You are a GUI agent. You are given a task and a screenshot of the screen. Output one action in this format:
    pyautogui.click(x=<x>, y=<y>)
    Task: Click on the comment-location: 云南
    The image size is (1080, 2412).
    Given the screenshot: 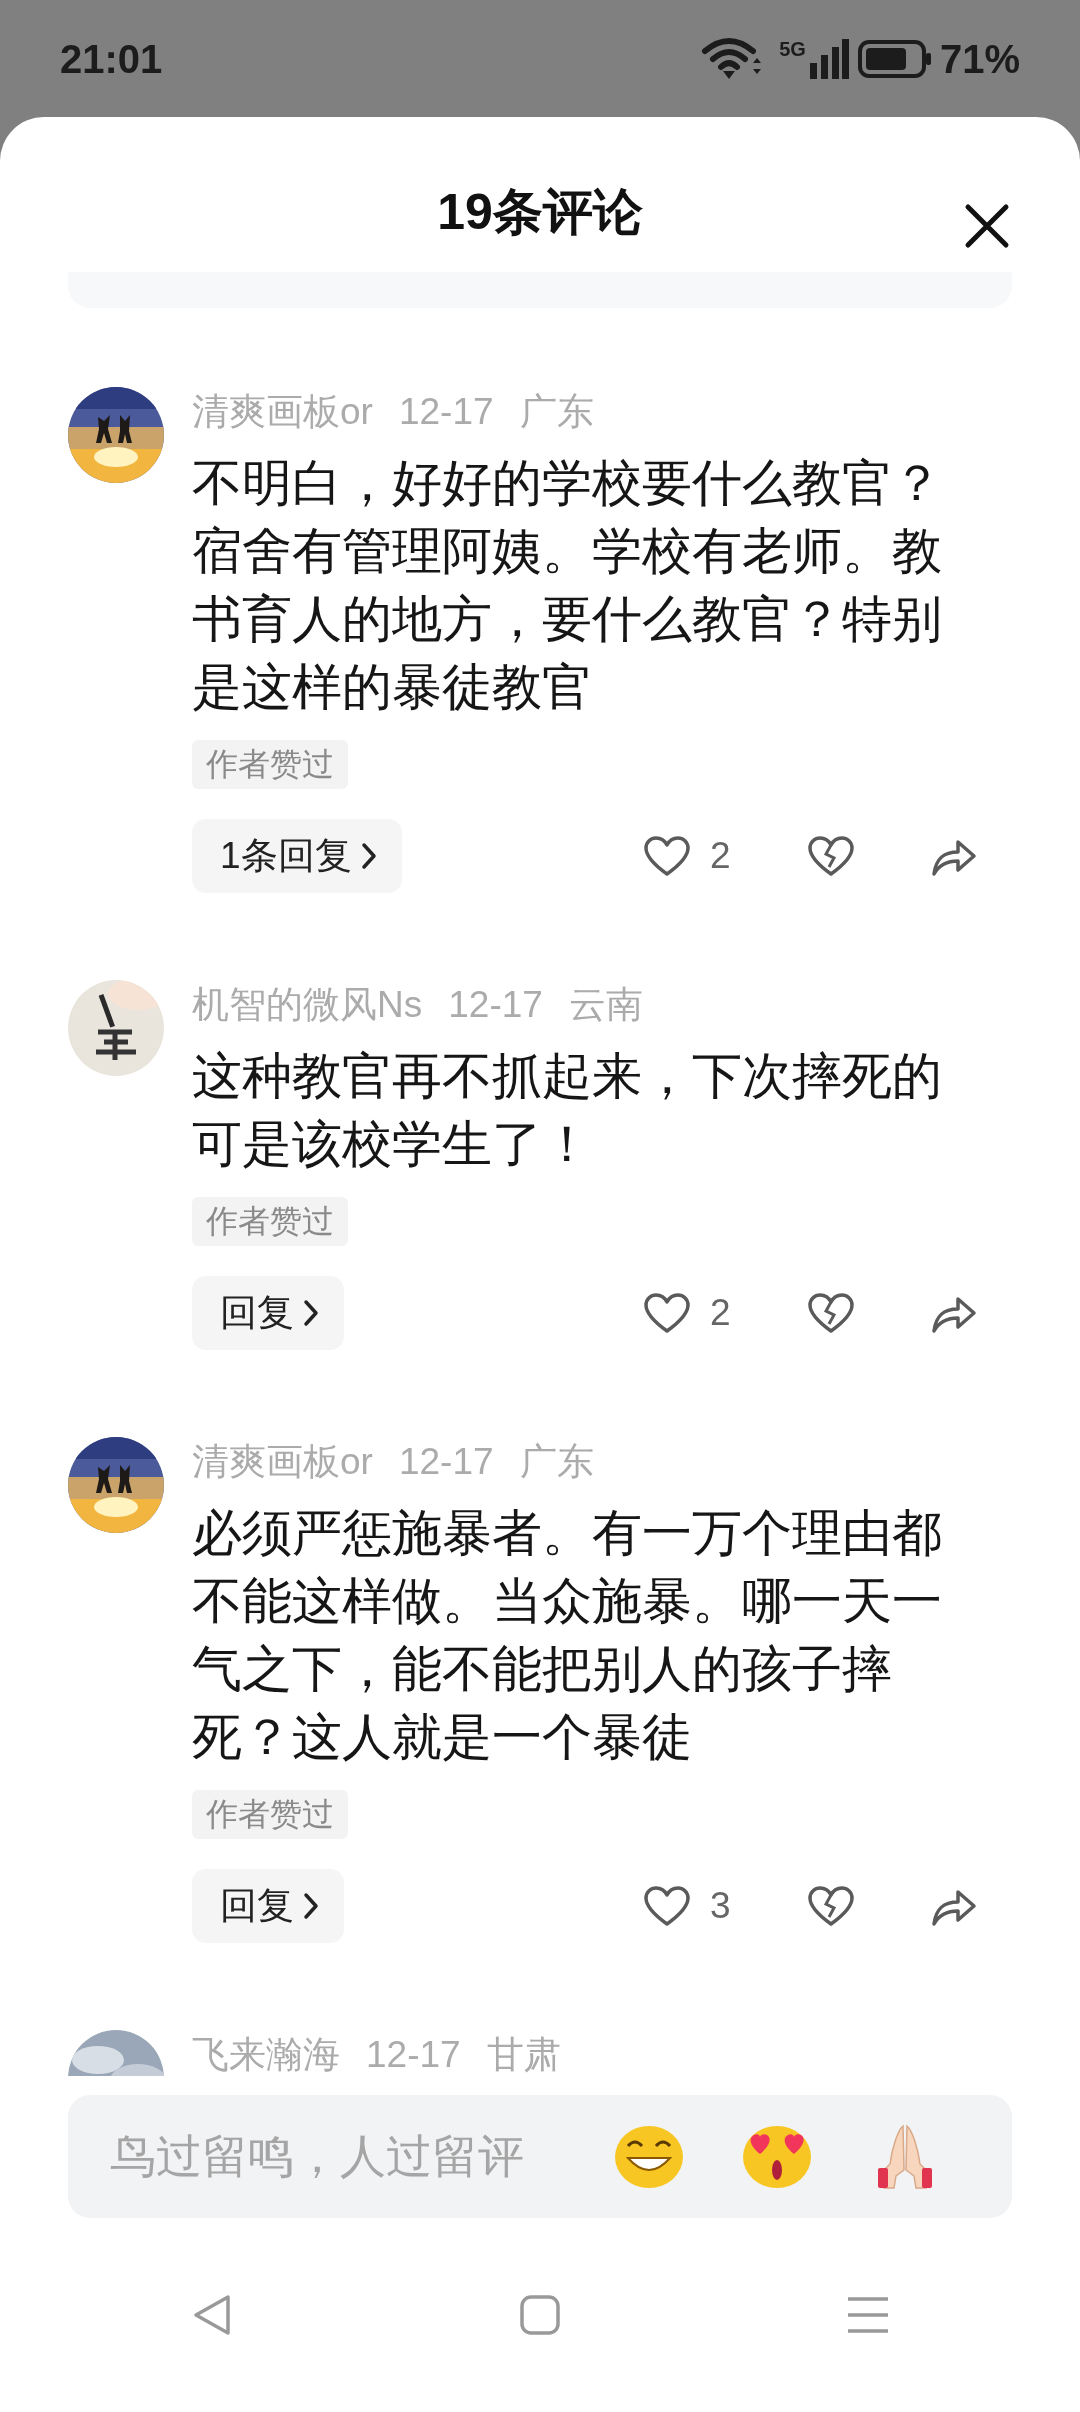 What is the action you would take?
    pyautogui.click(x=605, y=1005)
    